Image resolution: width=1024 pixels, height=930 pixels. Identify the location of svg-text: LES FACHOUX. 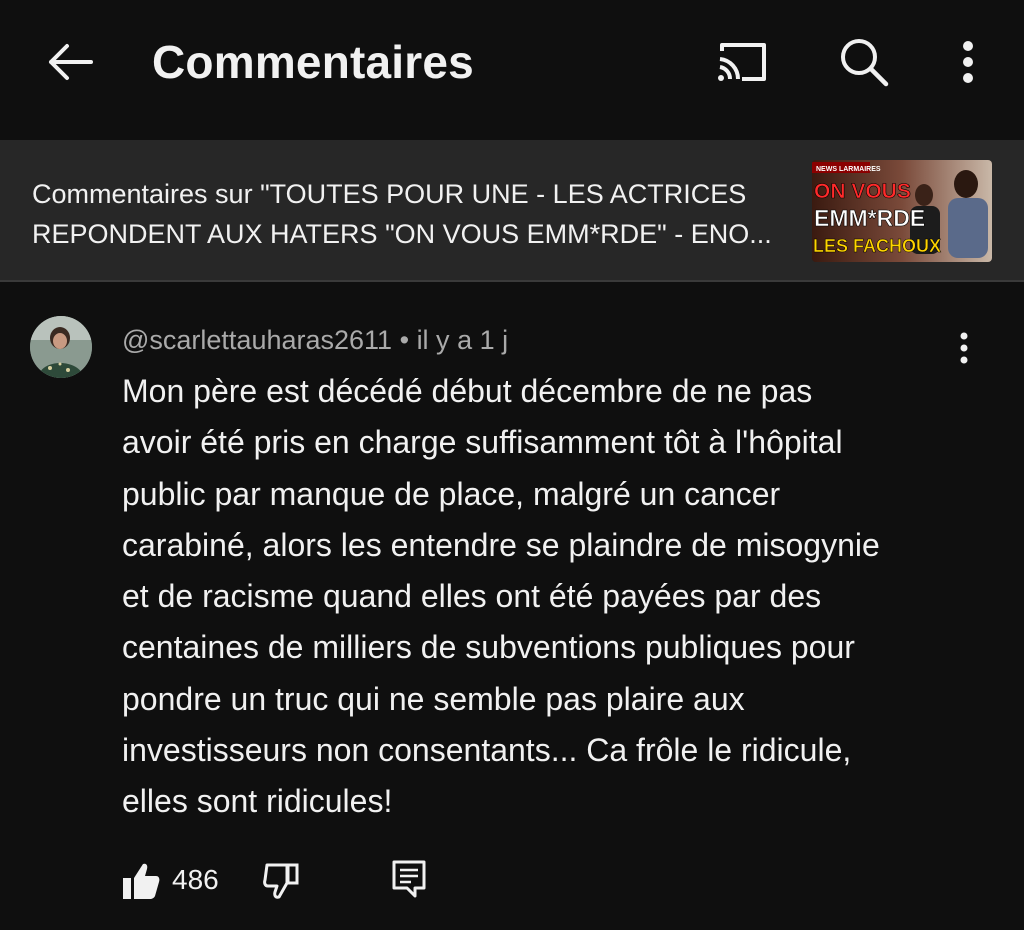
(877, 246).